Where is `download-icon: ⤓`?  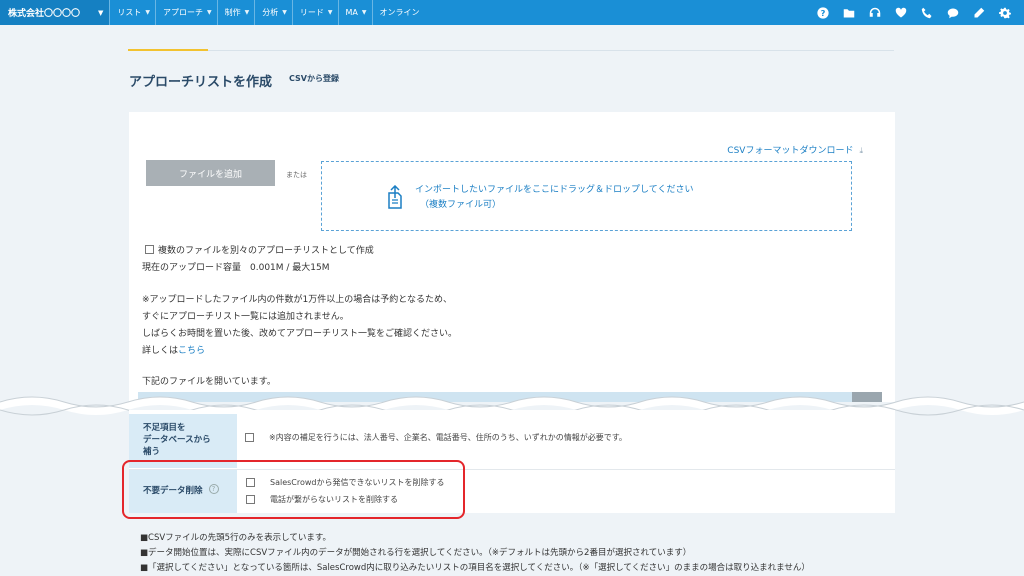 download-icon: ⤓ is located at coordinates (861, 150).